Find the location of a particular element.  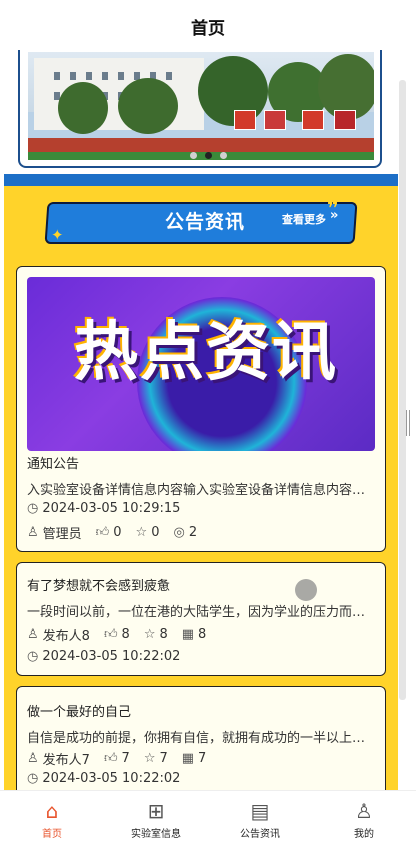

featured-time: 2024-03-05 10:29:15 is located at coordinates (111, 508).